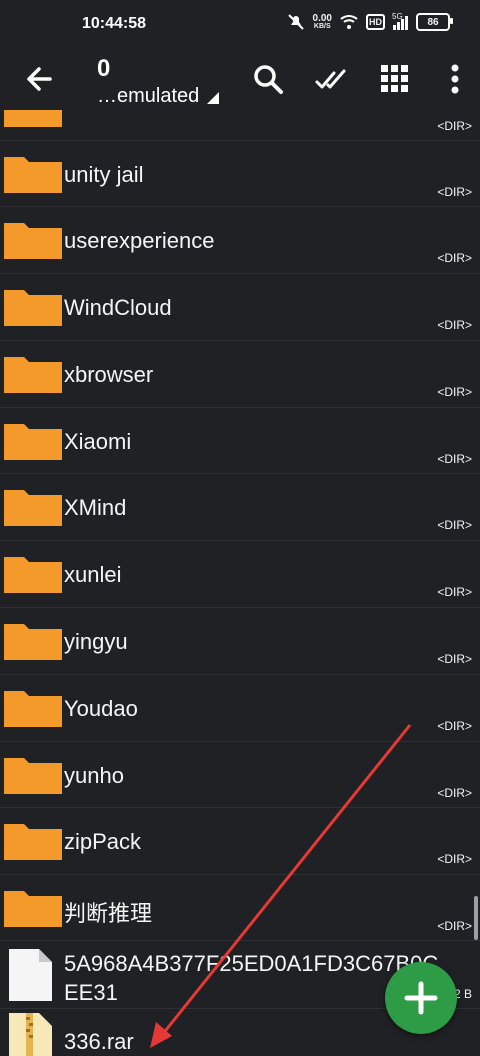 This screenshot has width=480, height=1056. Describe the element at coordinates (476, 918) in the screenshot. I see `scrollbar` at that location.